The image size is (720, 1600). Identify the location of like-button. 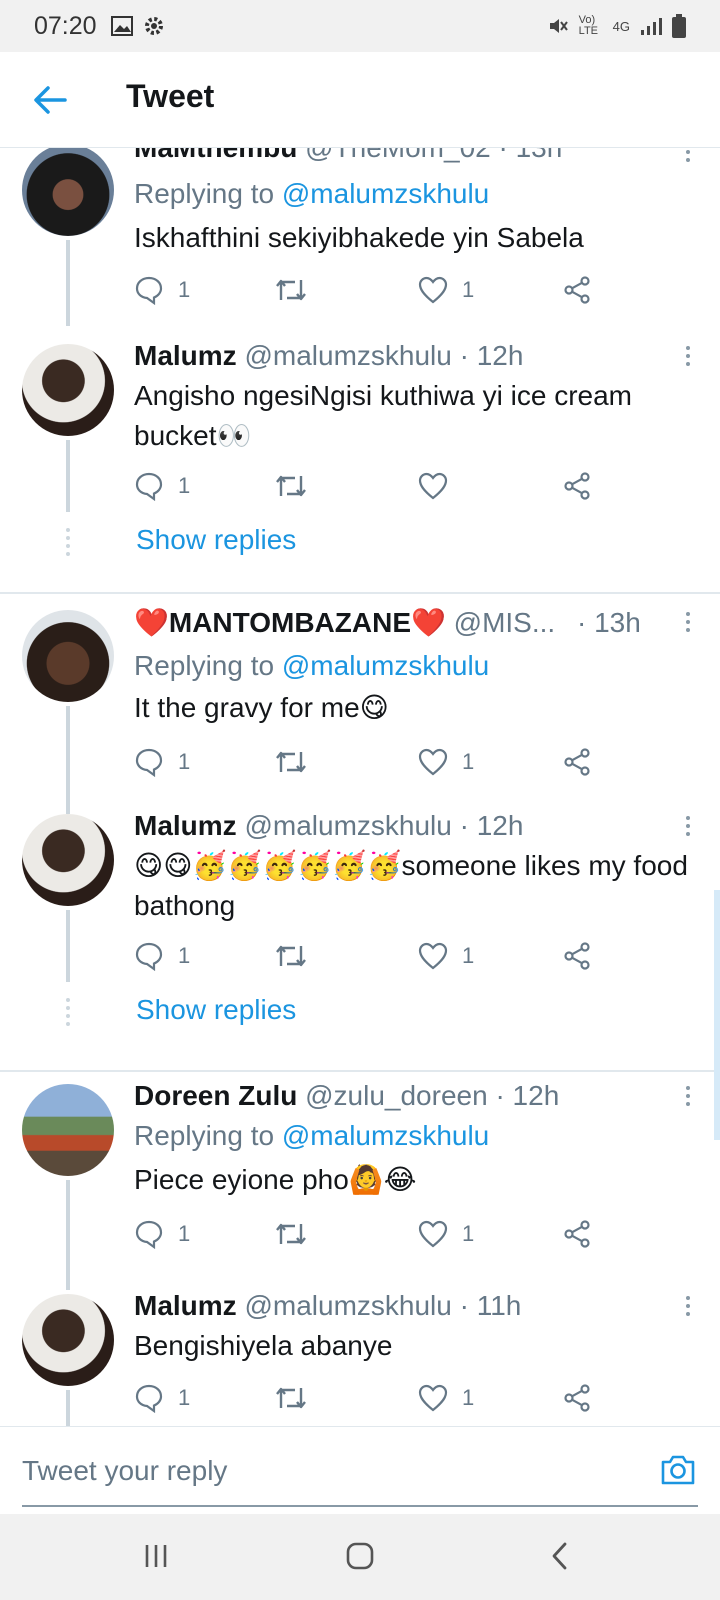
(440, 486).